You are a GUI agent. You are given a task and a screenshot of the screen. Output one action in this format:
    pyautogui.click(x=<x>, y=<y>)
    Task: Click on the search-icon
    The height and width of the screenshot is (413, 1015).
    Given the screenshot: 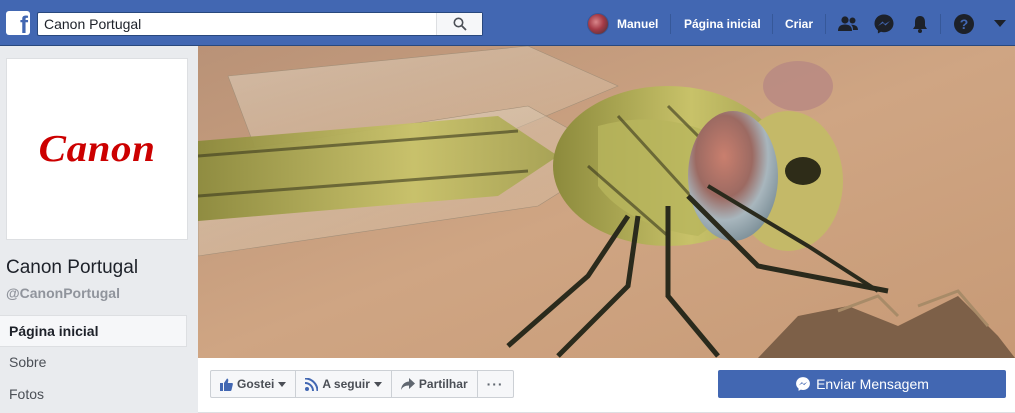 What is the action you would take?
    pyautogui.click(x=460, y=24)
    